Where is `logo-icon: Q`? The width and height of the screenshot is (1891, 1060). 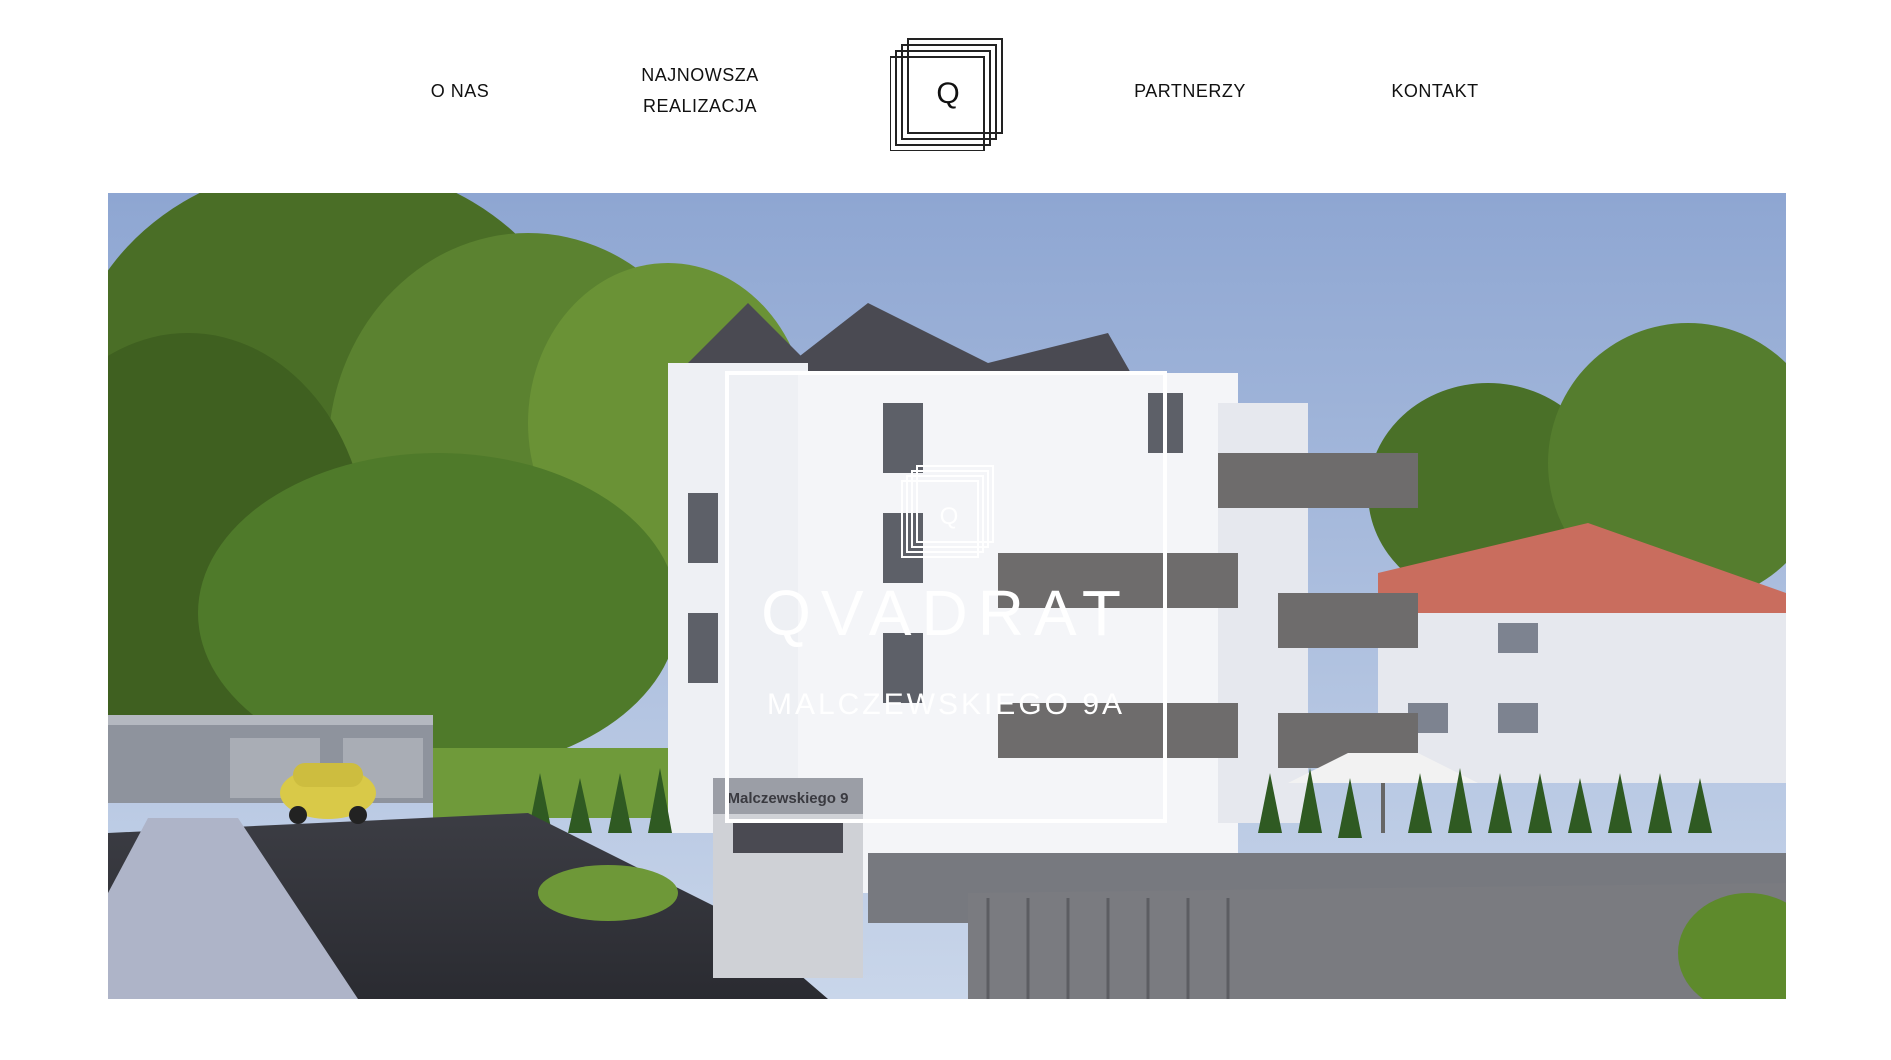
logo-icon: Q is located at coordinates (946, 95).